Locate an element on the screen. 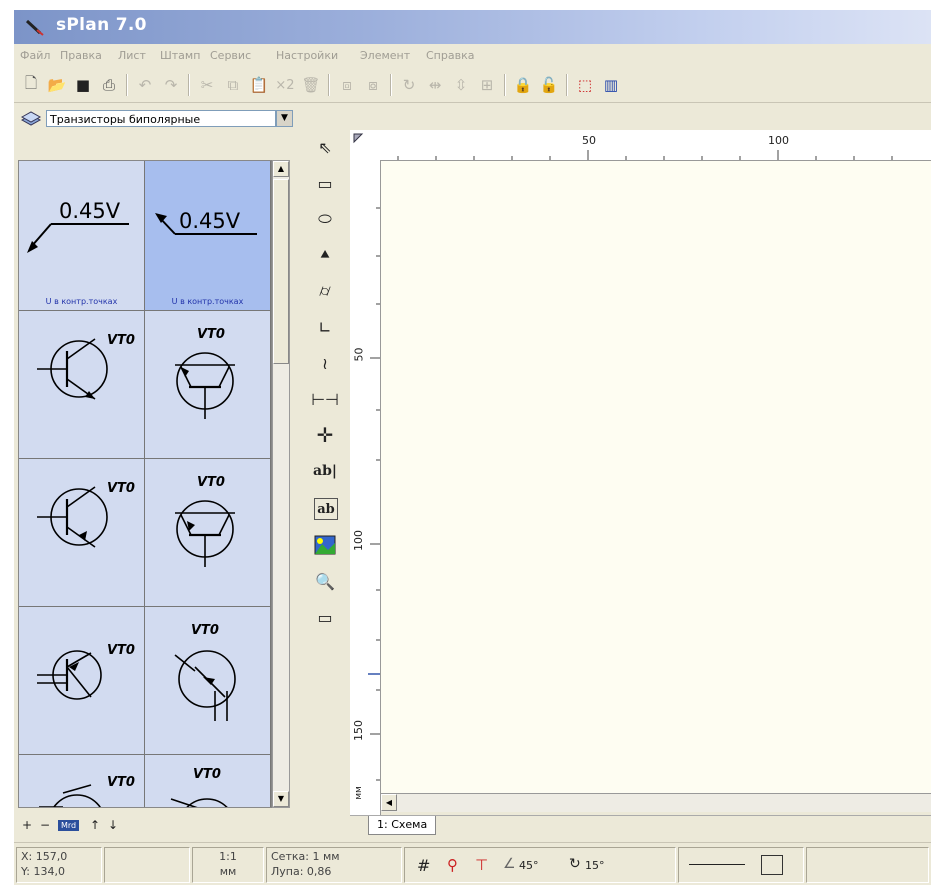 This screenshot has height=885, width=931. scroll-thumb is located at coordinates (281, 271).